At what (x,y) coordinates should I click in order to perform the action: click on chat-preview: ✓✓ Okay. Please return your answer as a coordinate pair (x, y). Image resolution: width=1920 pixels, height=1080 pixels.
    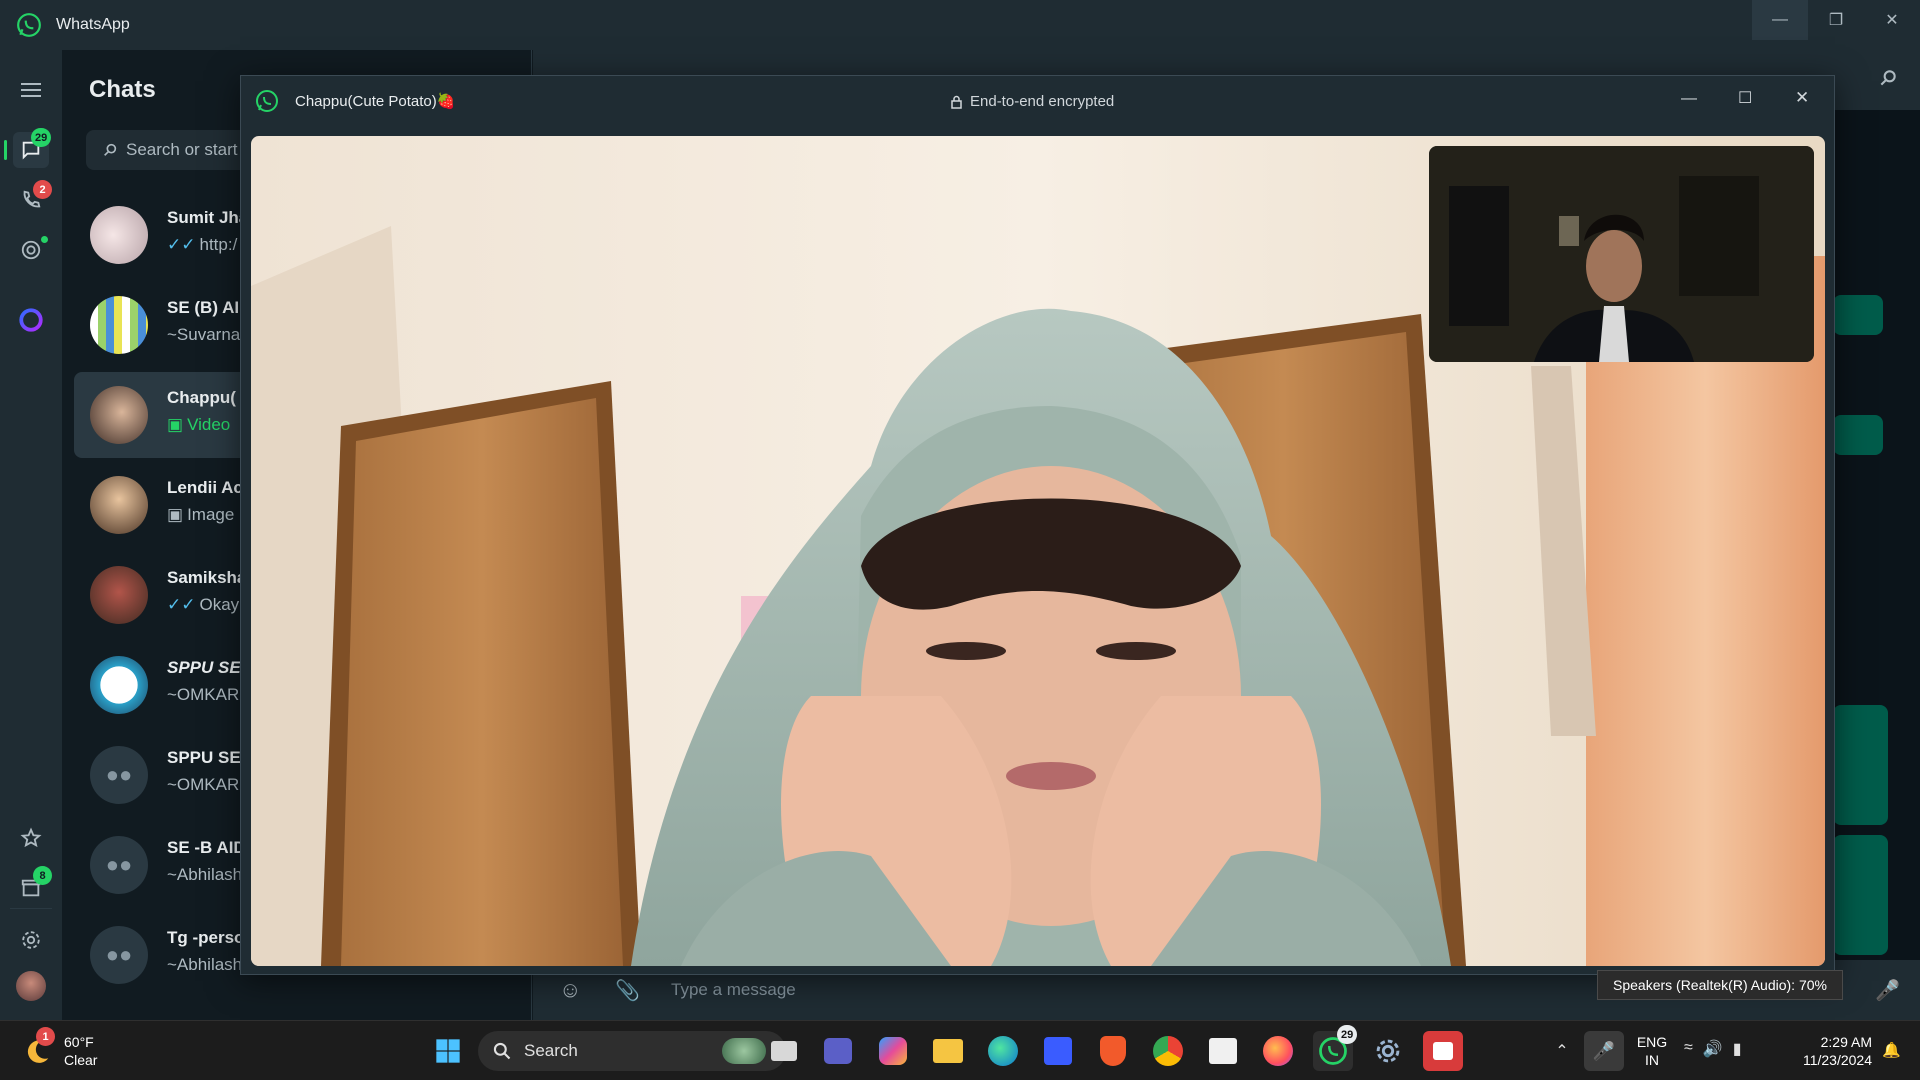
    Looking at the image, I should click on (203, 604).